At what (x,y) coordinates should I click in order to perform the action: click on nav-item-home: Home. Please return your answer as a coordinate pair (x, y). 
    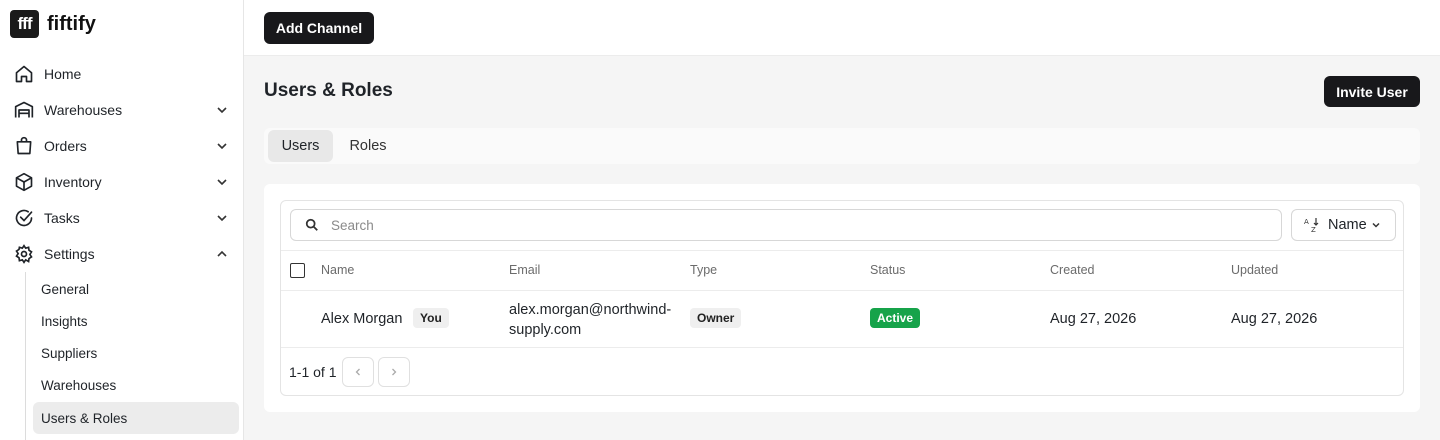
    Looking at the image, I should click on (122, 74).